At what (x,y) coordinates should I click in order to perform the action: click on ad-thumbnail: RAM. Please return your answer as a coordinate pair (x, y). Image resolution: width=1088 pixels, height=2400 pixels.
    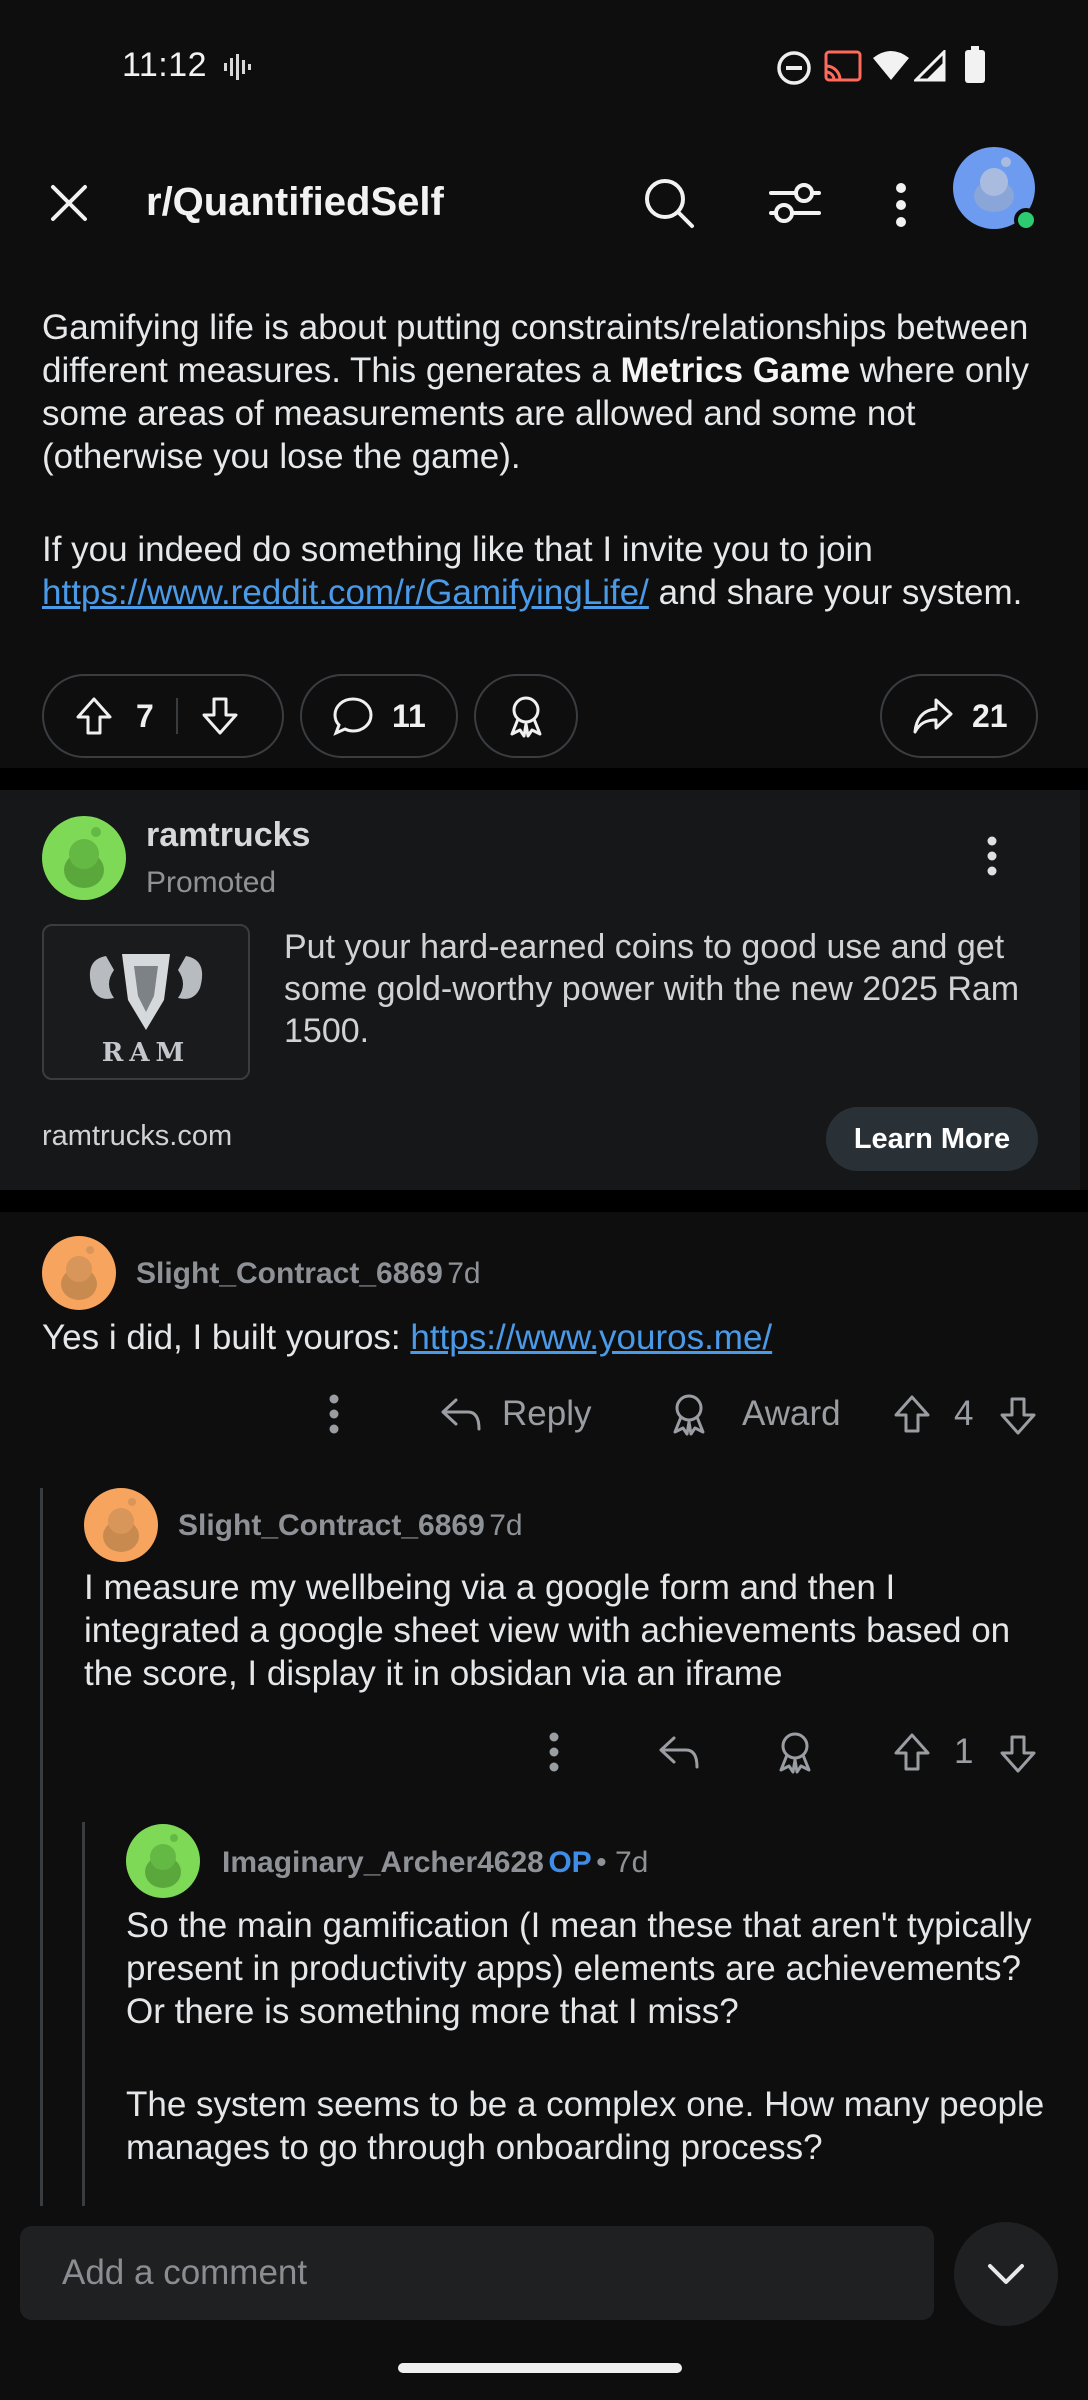
    Looking at the image, I should click on (146, 1002).